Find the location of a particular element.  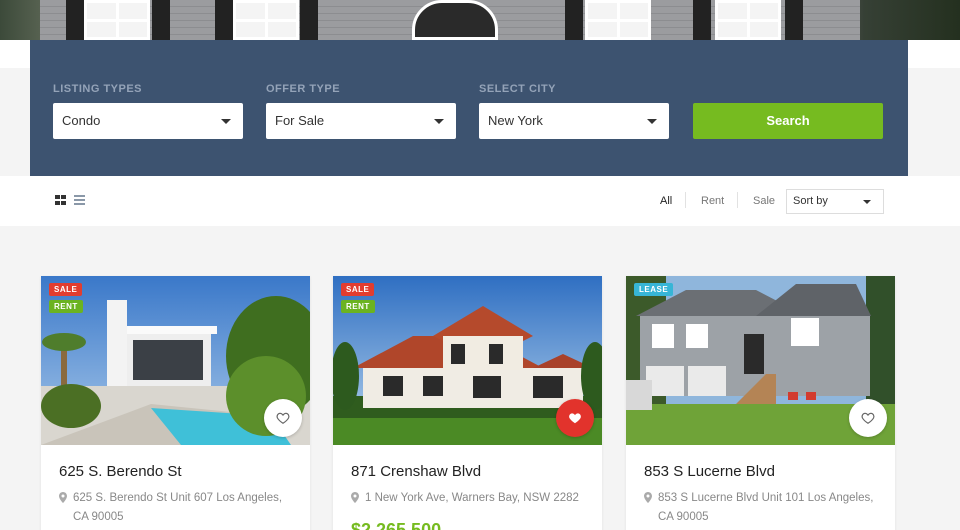

filter-all: All is located at coordinates (666, 201).